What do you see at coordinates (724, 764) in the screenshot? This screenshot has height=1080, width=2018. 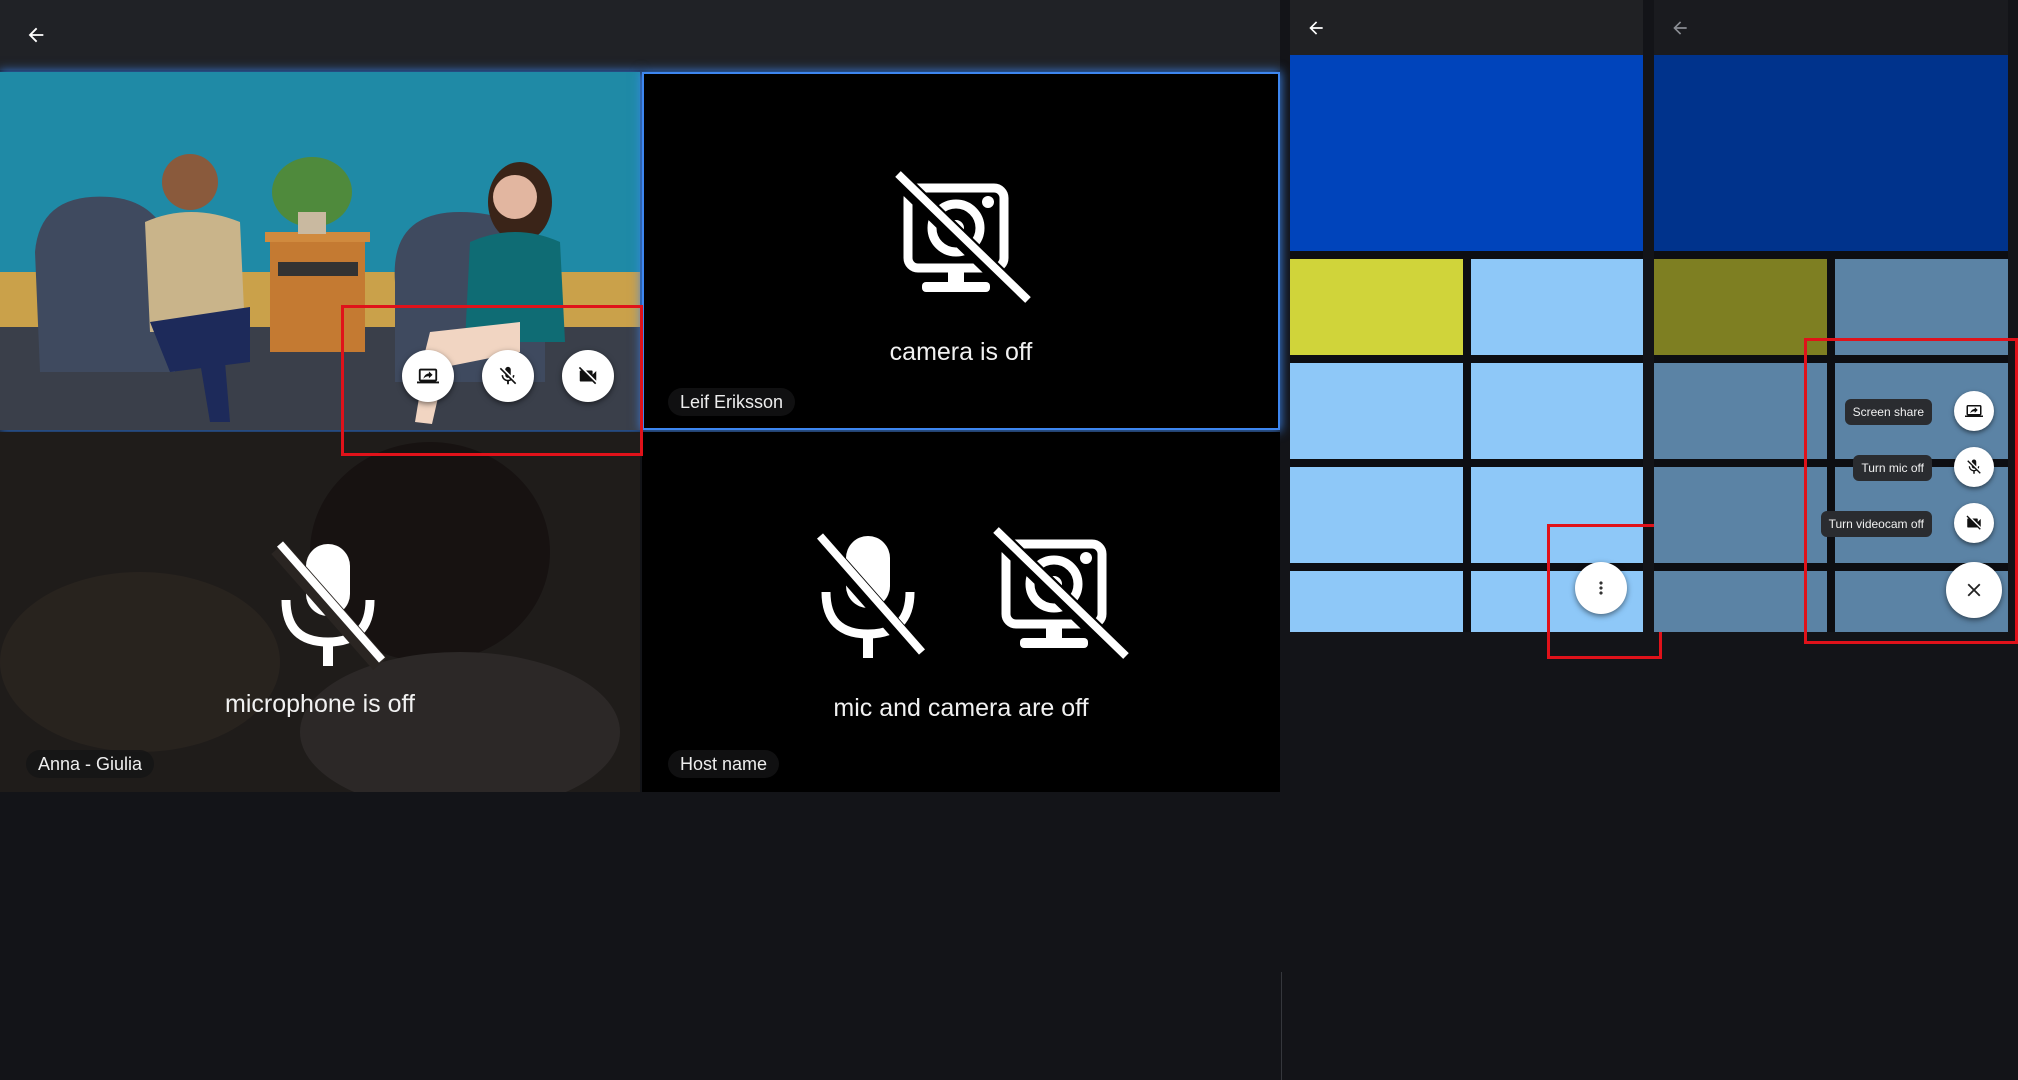 I see `participant-name: Host name` at bounding box center [724, 764].